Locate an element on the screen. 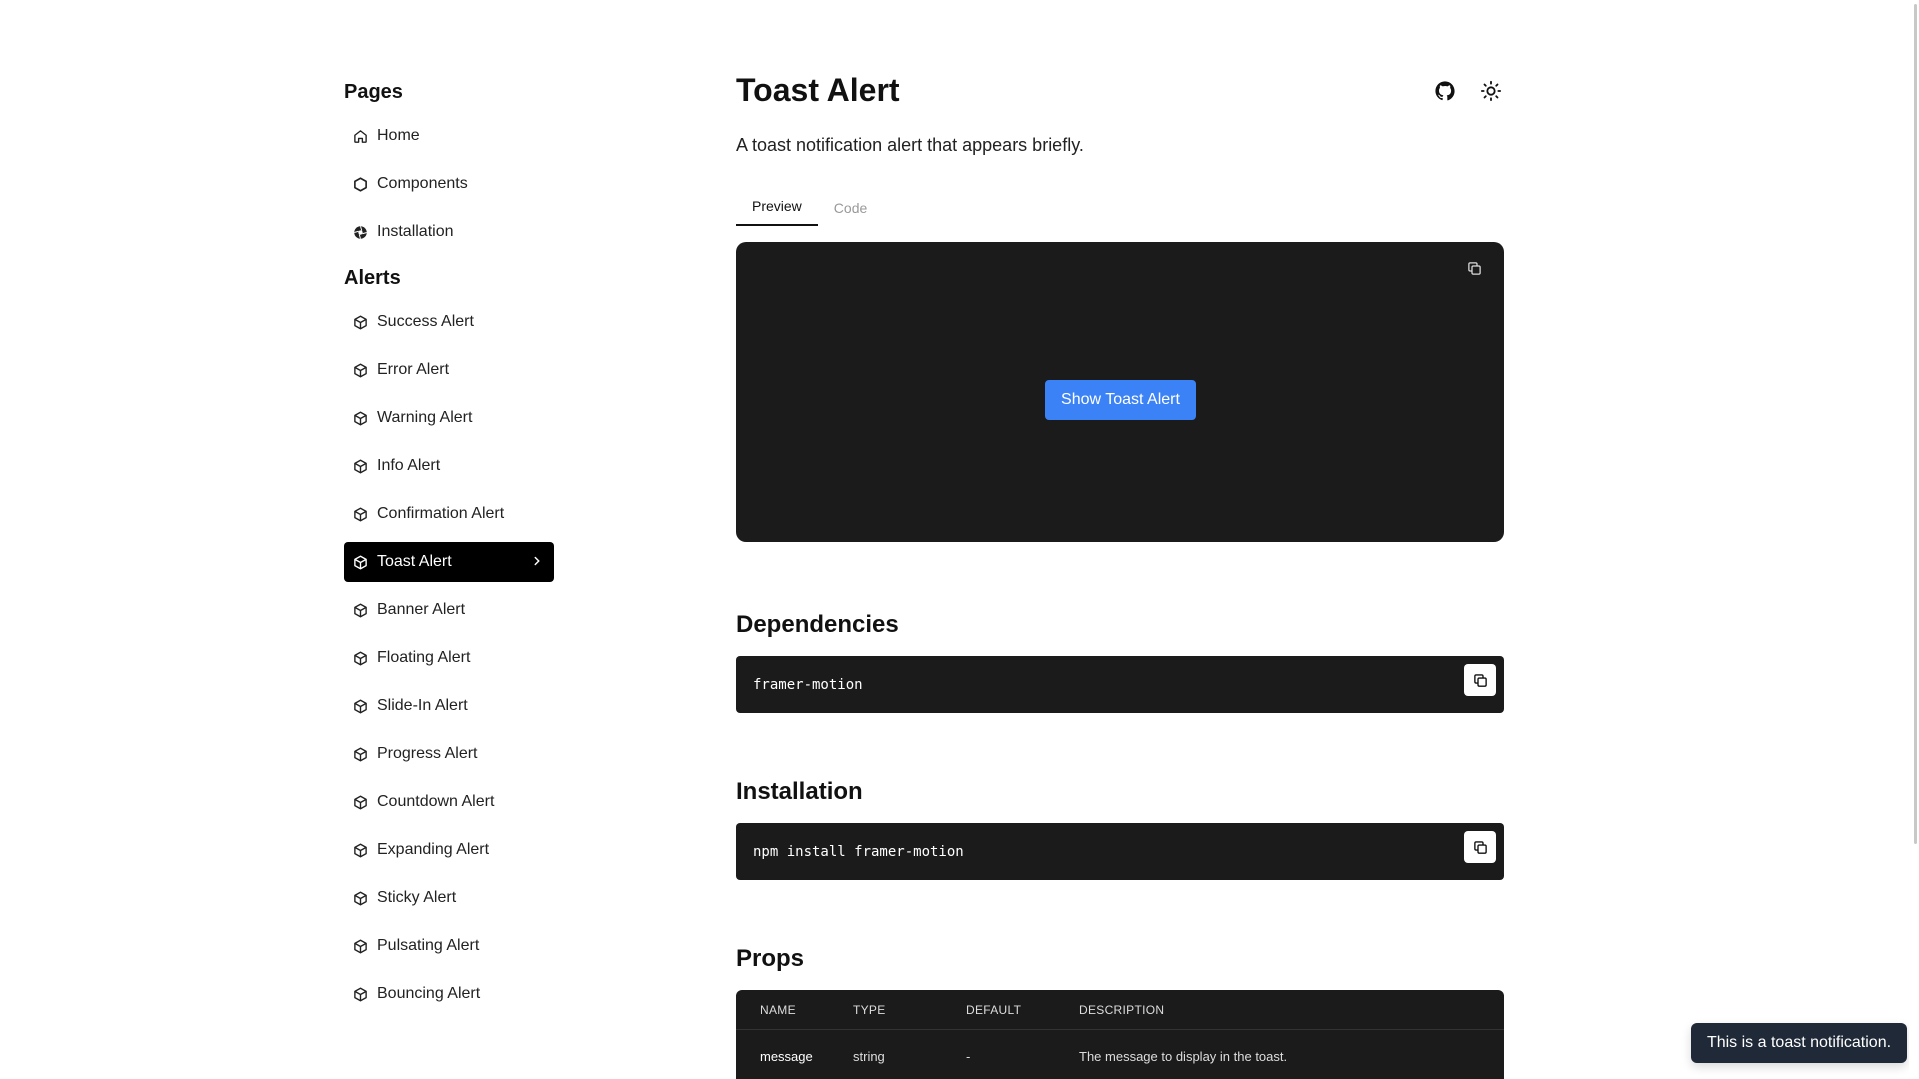  sidebar-item-confirmation-alert: Confirmation Alert is located at coordinates (449, 514).